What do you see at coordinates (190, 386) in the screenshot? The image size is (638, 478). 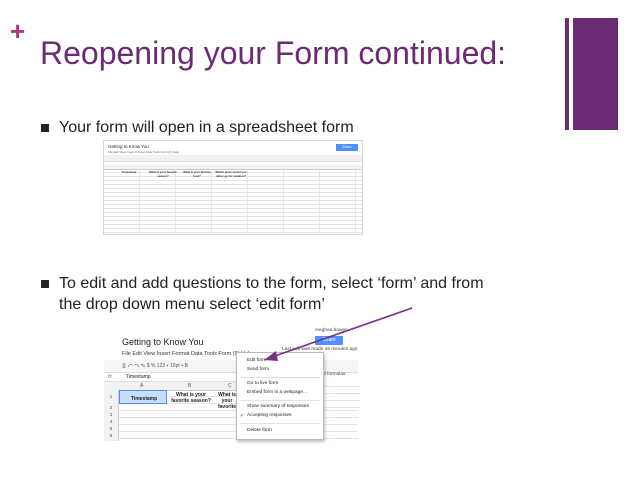 I see `column-label: B` at bounding box center [190, 386].